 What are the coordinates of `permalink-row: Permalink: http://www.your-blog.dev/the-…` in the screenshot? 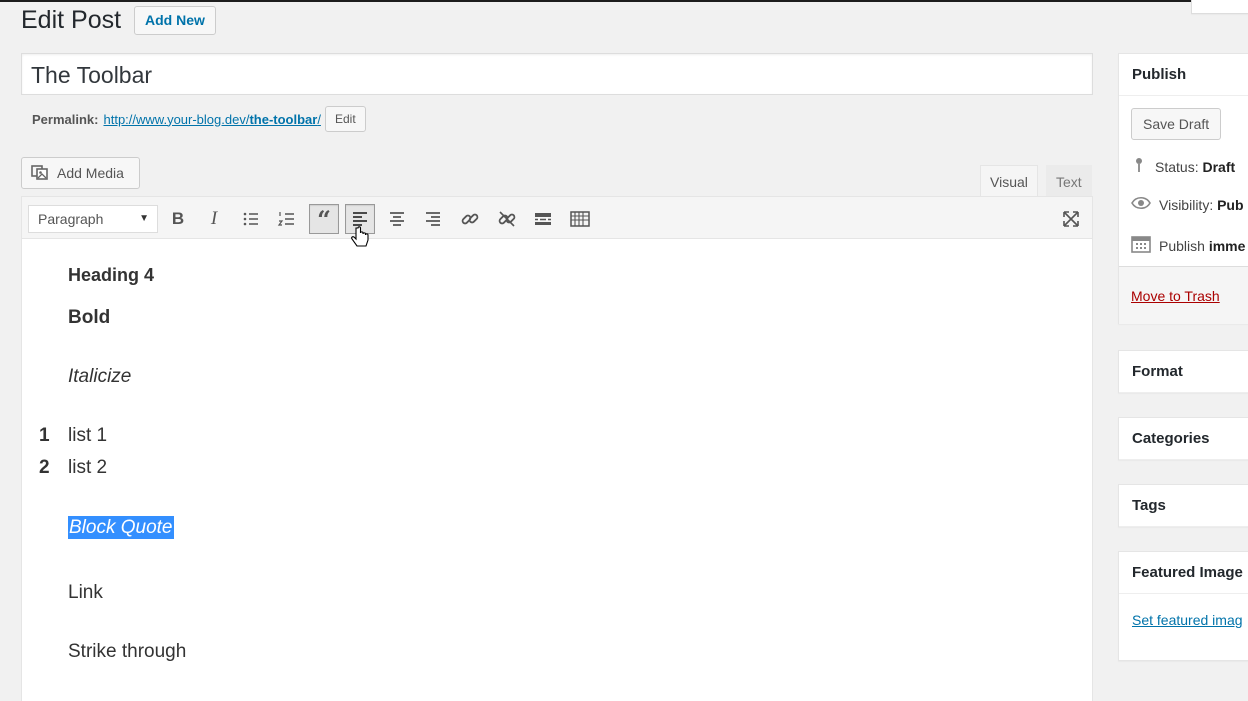 It's located at (199, 119).